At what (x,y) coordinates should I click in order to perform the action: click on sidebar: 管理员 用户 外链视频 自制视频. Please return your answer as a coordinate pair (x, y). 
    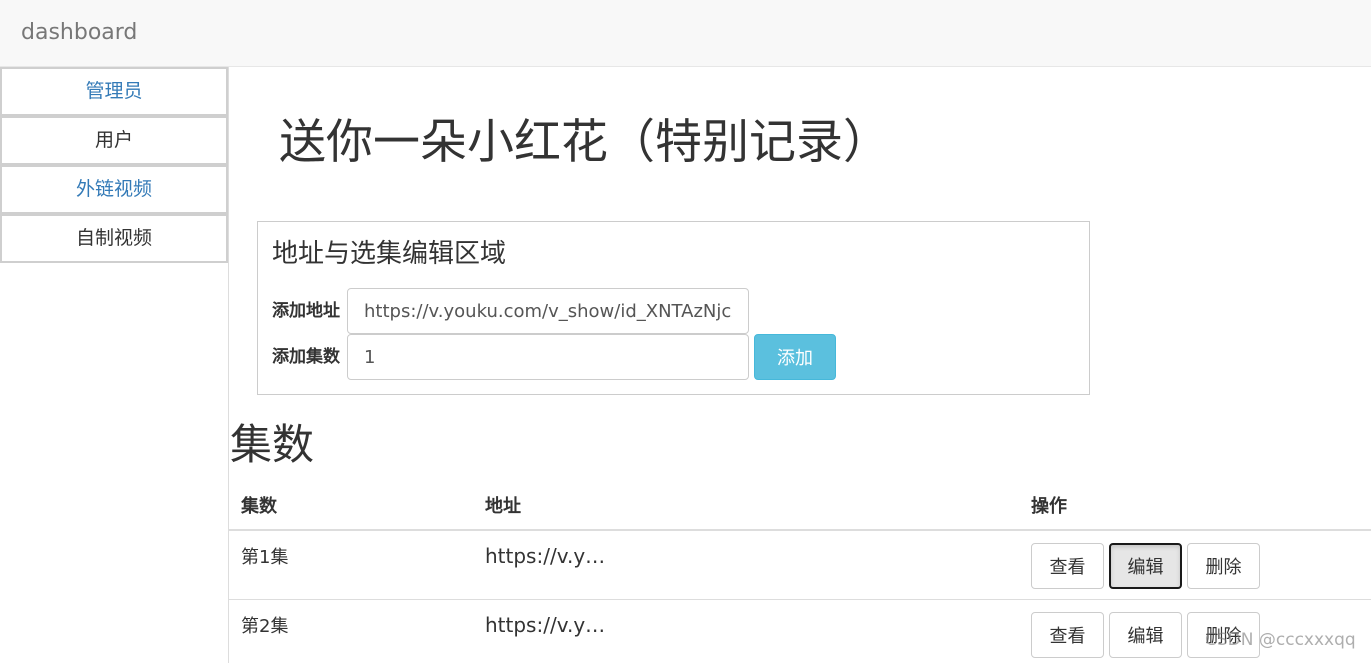
    Looking at the image, I should click on (114, 365).